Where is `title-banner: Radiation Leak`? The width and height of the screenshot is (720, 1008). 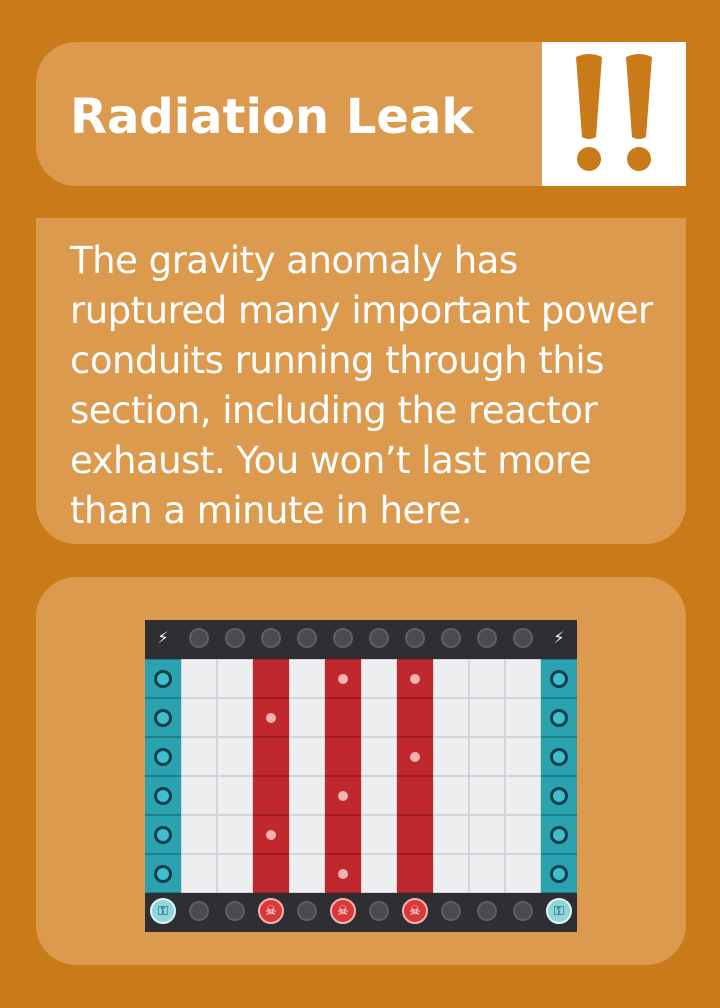
title-banner: Radiation Leak is located at coordinates (289, 114).